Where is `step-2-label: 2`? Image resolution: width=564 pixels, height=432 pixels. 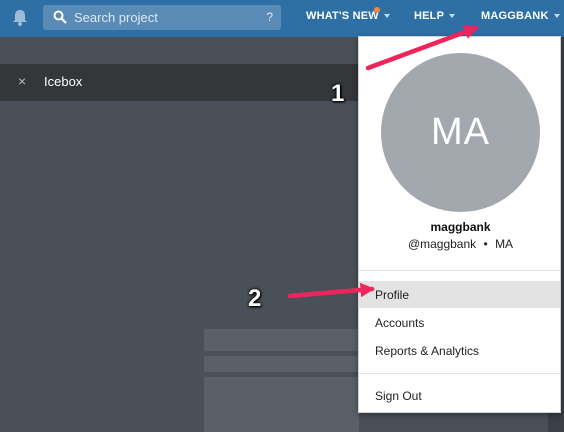 step-2-label: 2 is located at coordinates (255, 298).